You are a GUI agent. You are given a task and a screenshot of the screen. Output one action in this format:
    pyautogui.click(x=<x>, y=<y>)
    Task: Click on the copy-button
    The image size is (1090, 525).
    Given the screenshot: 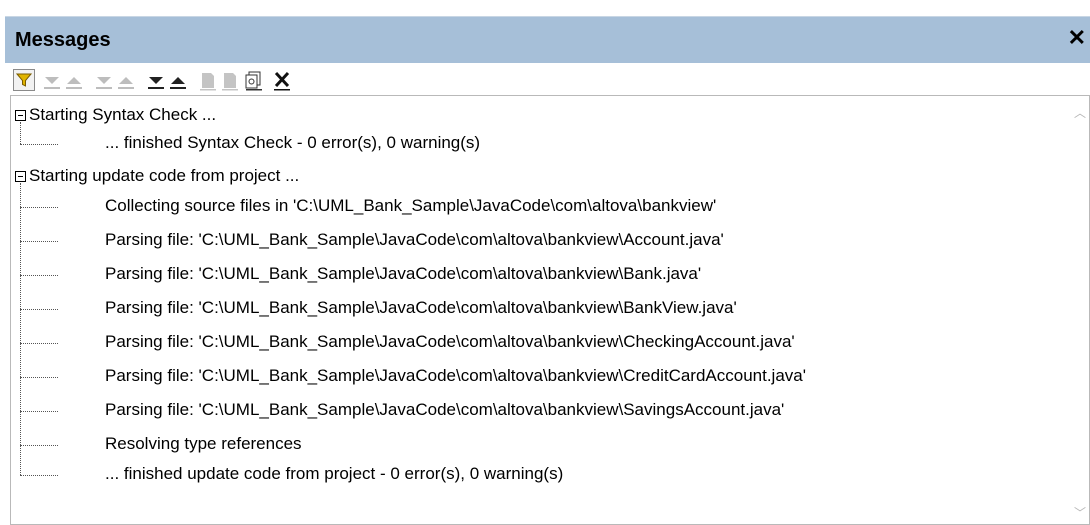 What is the action you would take?
    pyautogui.click(x=208, y=80)
    